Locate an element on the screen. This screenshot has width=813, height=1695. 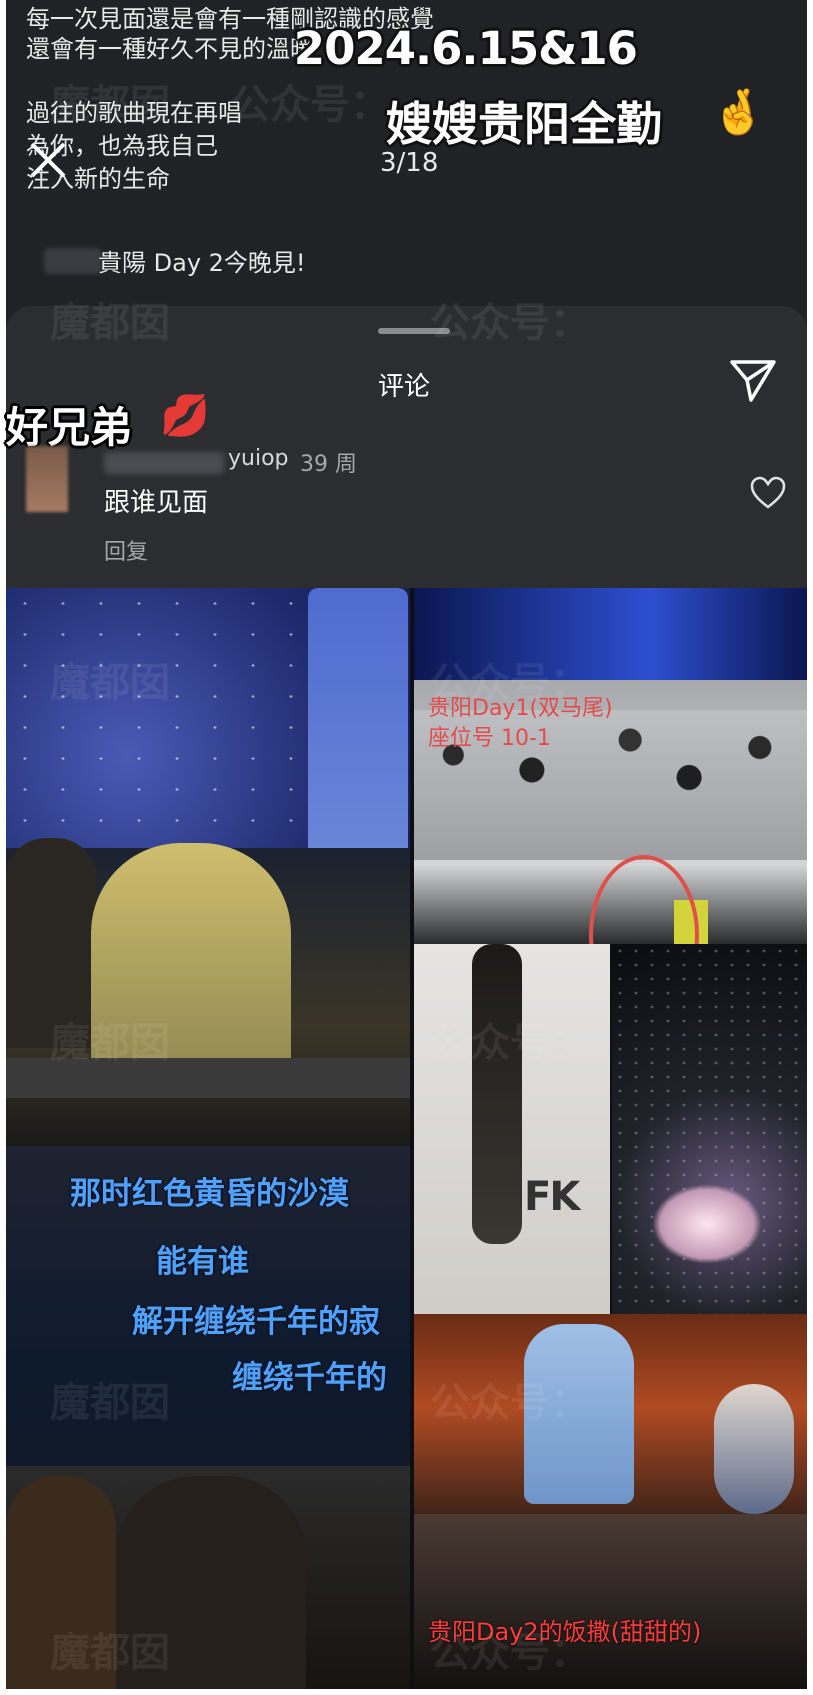
hair is located at coordinates (497, 1094).